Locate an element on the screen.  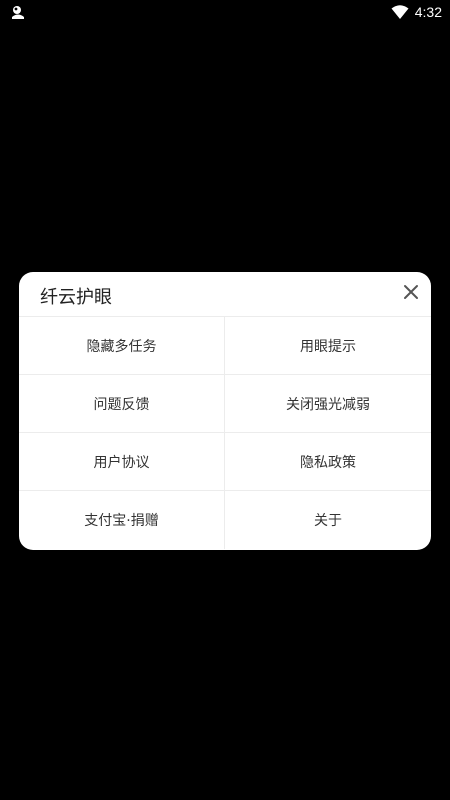
menu-privacy-policy-button: 隐私政策 is located at coordinates (328, 462).